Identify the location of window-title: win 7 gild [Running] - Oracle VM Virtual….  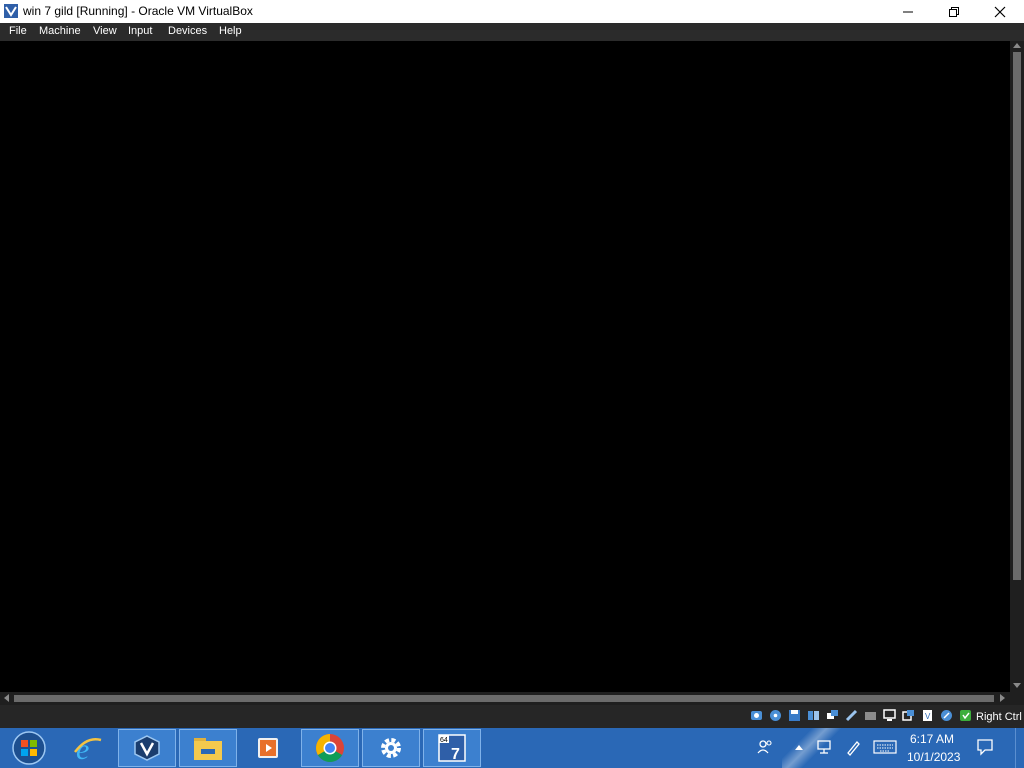
(138, 11).